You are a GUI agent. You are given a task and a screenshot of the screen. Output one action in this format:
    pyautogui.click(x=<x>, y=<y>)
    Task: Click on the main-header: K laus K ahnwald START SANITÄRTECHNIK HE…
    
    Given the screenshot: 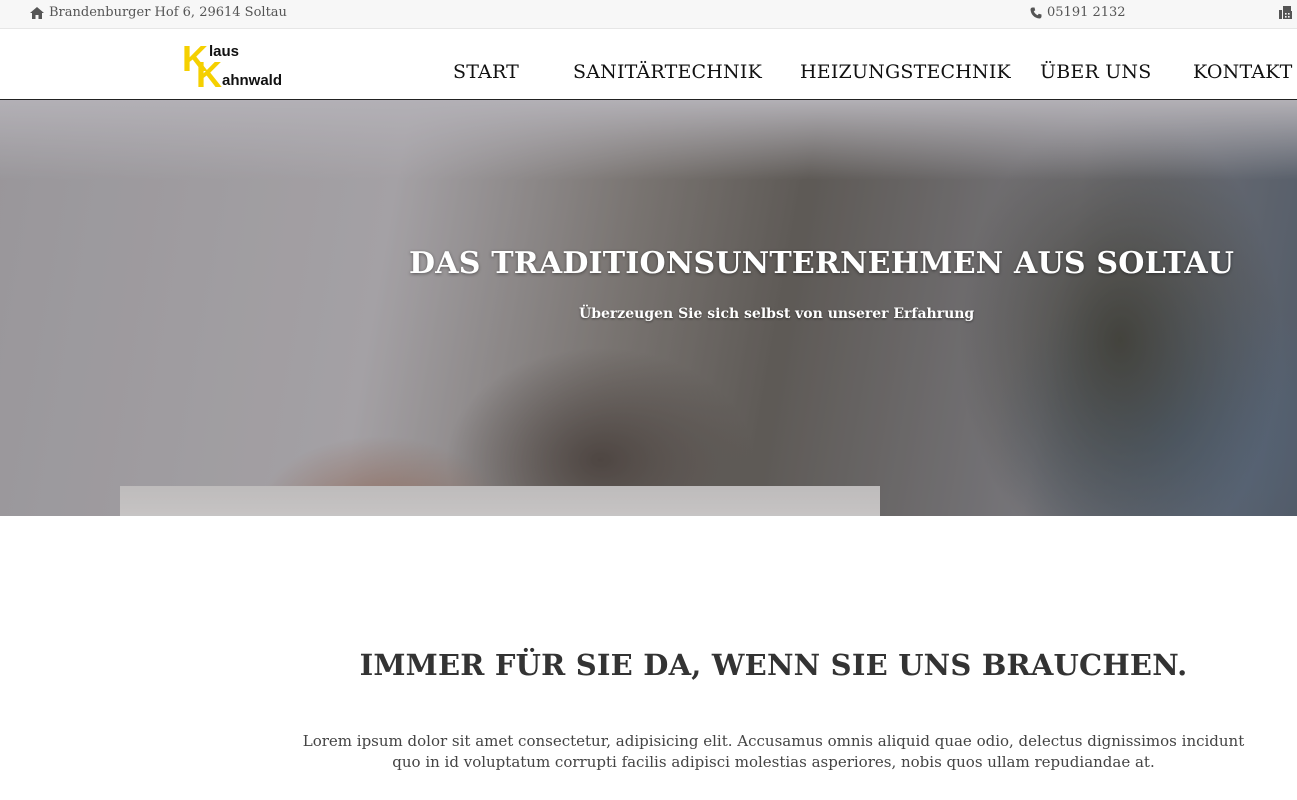 What is the action you would take?
    pyautogui.click(x=648, y=64)
    